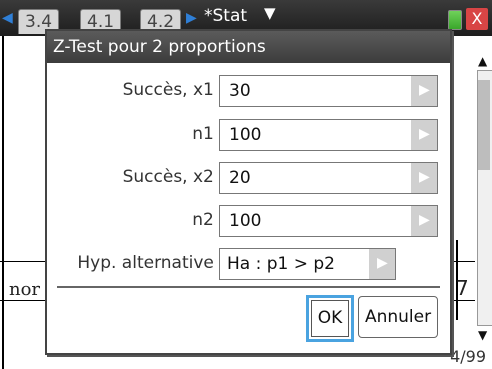 This screenshot has height=369, width=492. Describe the element at coordinates (468, 356) in the screenshot. I see `page-indicator: 4/99` at that location.